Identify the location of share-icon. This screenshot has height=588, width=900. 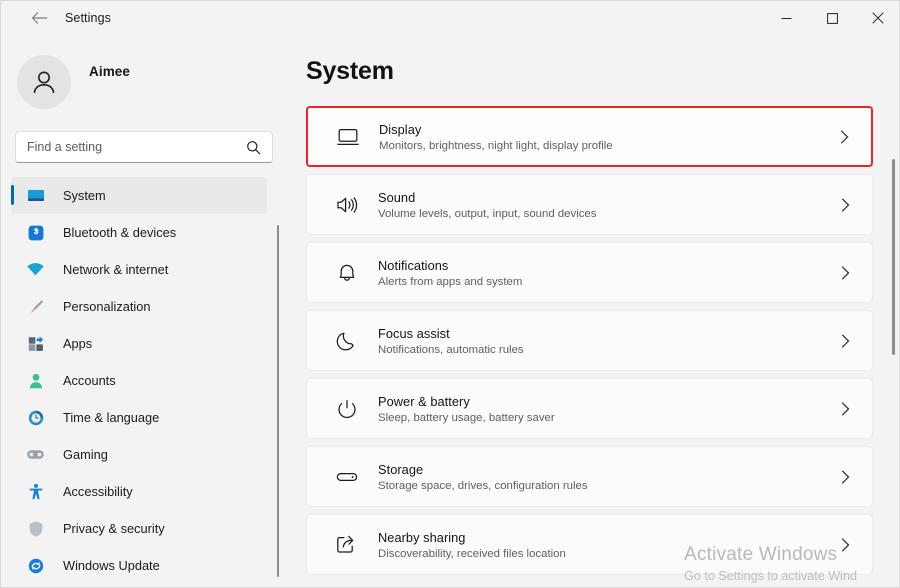
(347, 545).